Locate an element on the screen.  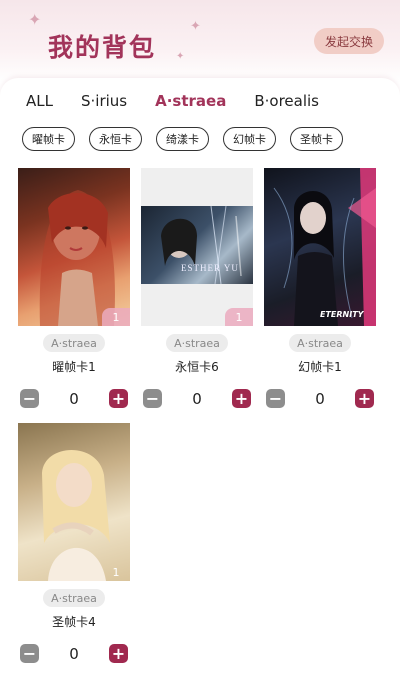
card-image: ETERNITY is located at coordinates (320, 247).